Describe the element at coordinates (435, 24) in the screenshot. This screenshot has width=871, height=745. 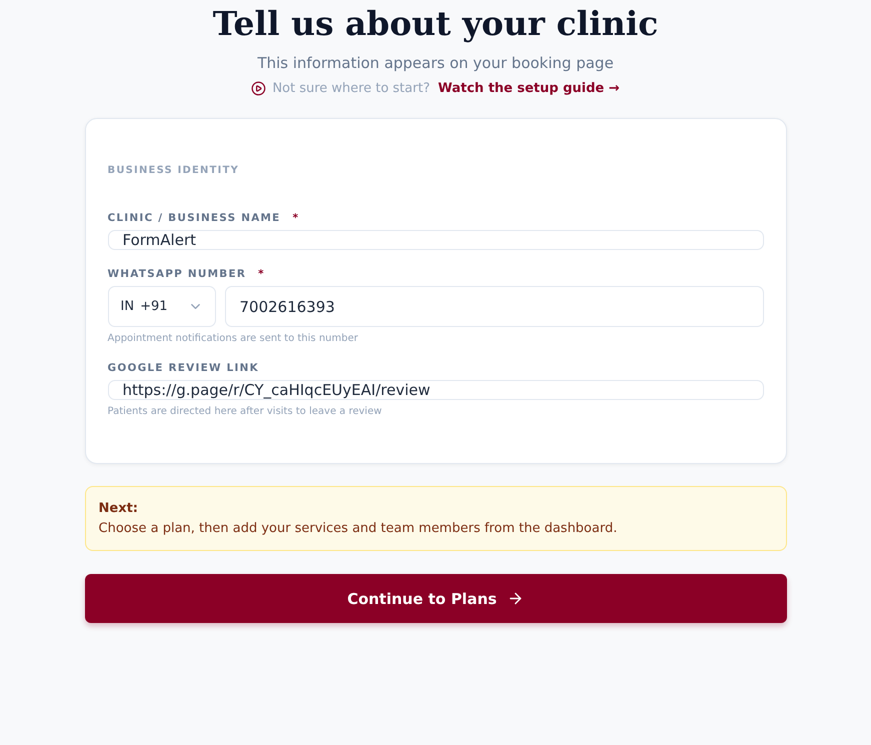
I see `page-title: Tell us about your clinic` at that location.